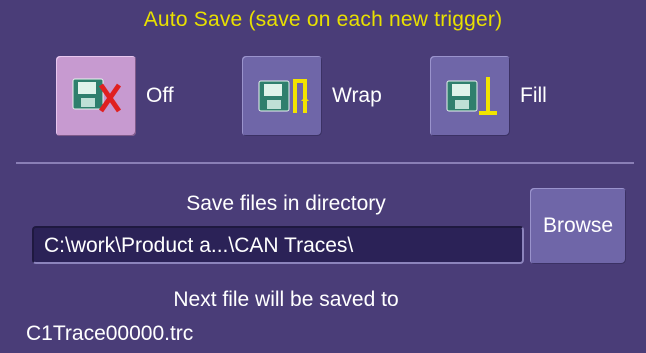  I want to click on directory-field: C:\work\Product a...\CAN Traces\, so click(278, 245).